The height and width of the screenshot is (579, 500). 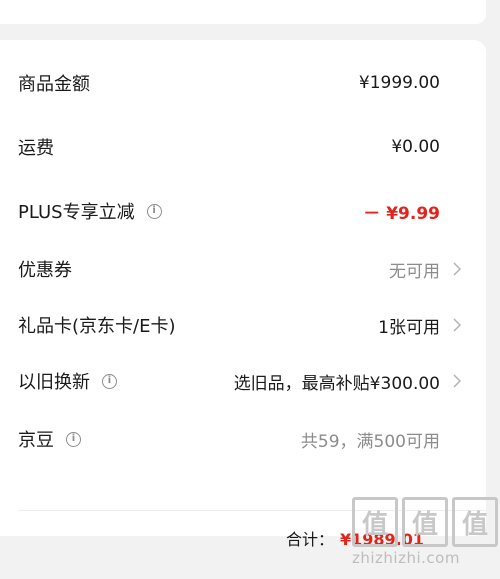 I want to click on plus-discount-label: PLUS专享立减, so click(x=76, y=212).